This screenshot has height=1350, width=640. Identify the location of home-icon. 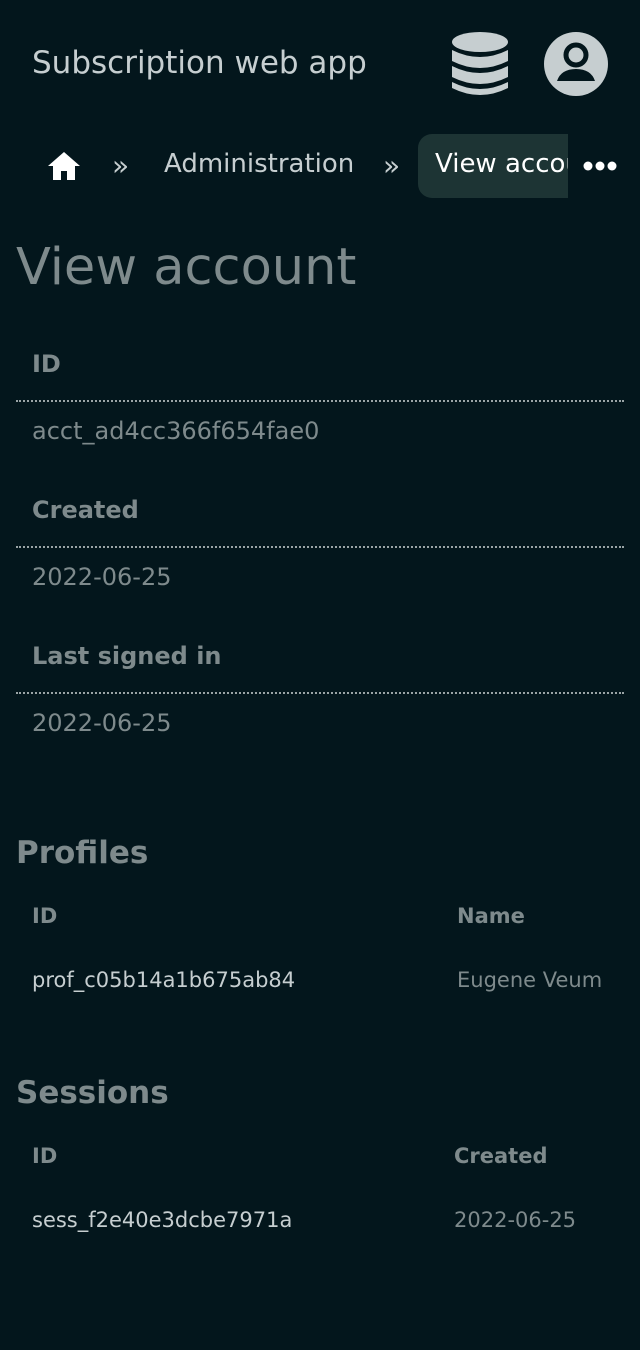
(64, 166).